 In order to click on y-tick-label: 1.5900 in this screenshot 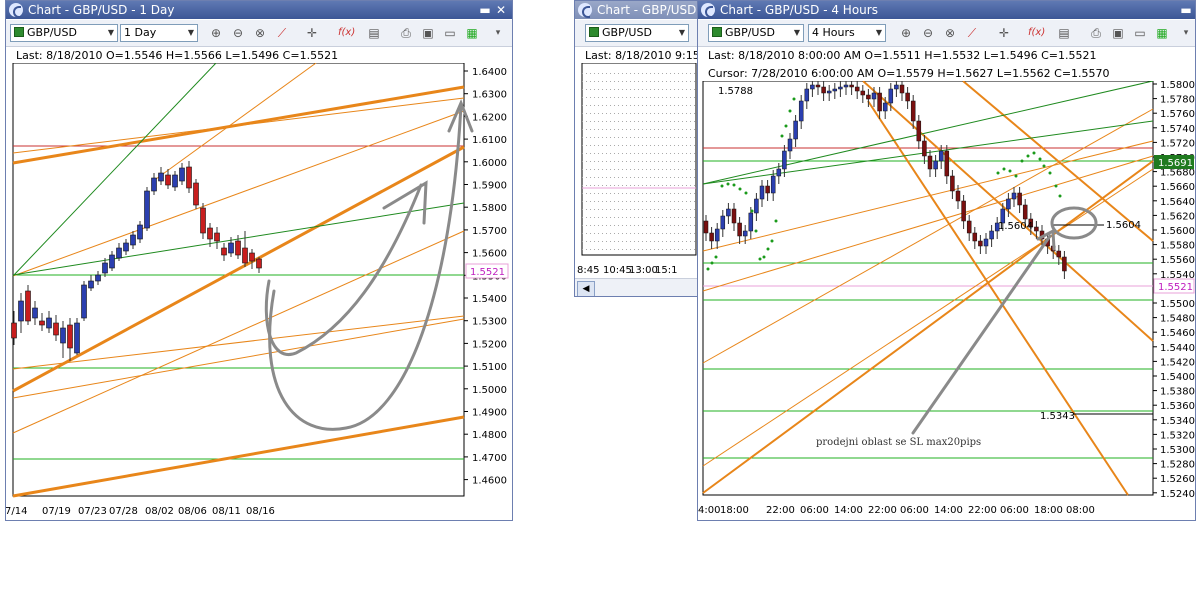, I will do `click(489, 186)`.